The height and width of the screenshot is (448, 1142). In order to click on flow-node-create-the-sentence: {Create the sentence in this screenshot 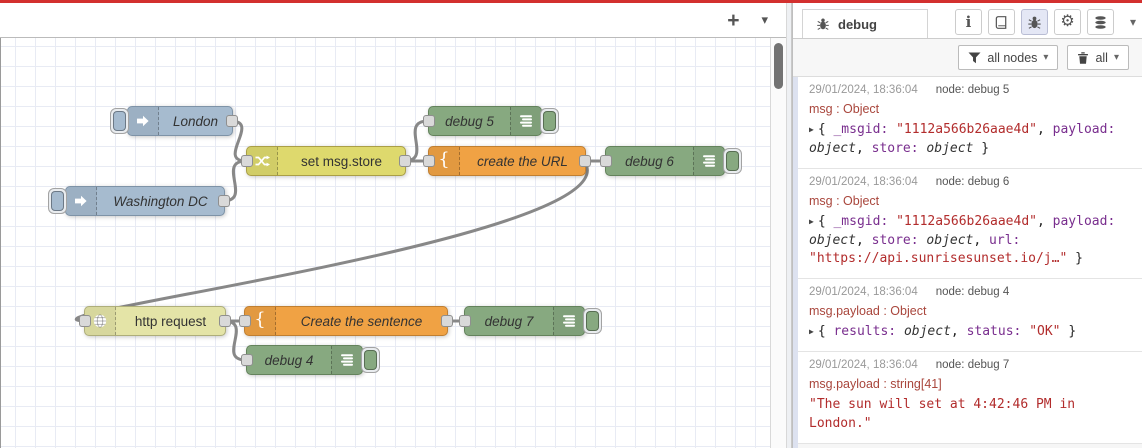, I will do `click(346, 321)`.